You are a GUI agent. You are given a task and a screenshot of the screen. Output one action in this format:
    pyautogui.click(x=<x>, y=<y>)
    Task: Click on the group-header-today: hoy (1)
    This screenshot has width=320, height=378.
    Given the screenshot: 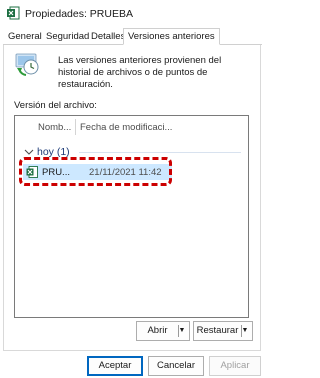 What is the action you would take?
    pyautogui.click(x=131, y=152)
    